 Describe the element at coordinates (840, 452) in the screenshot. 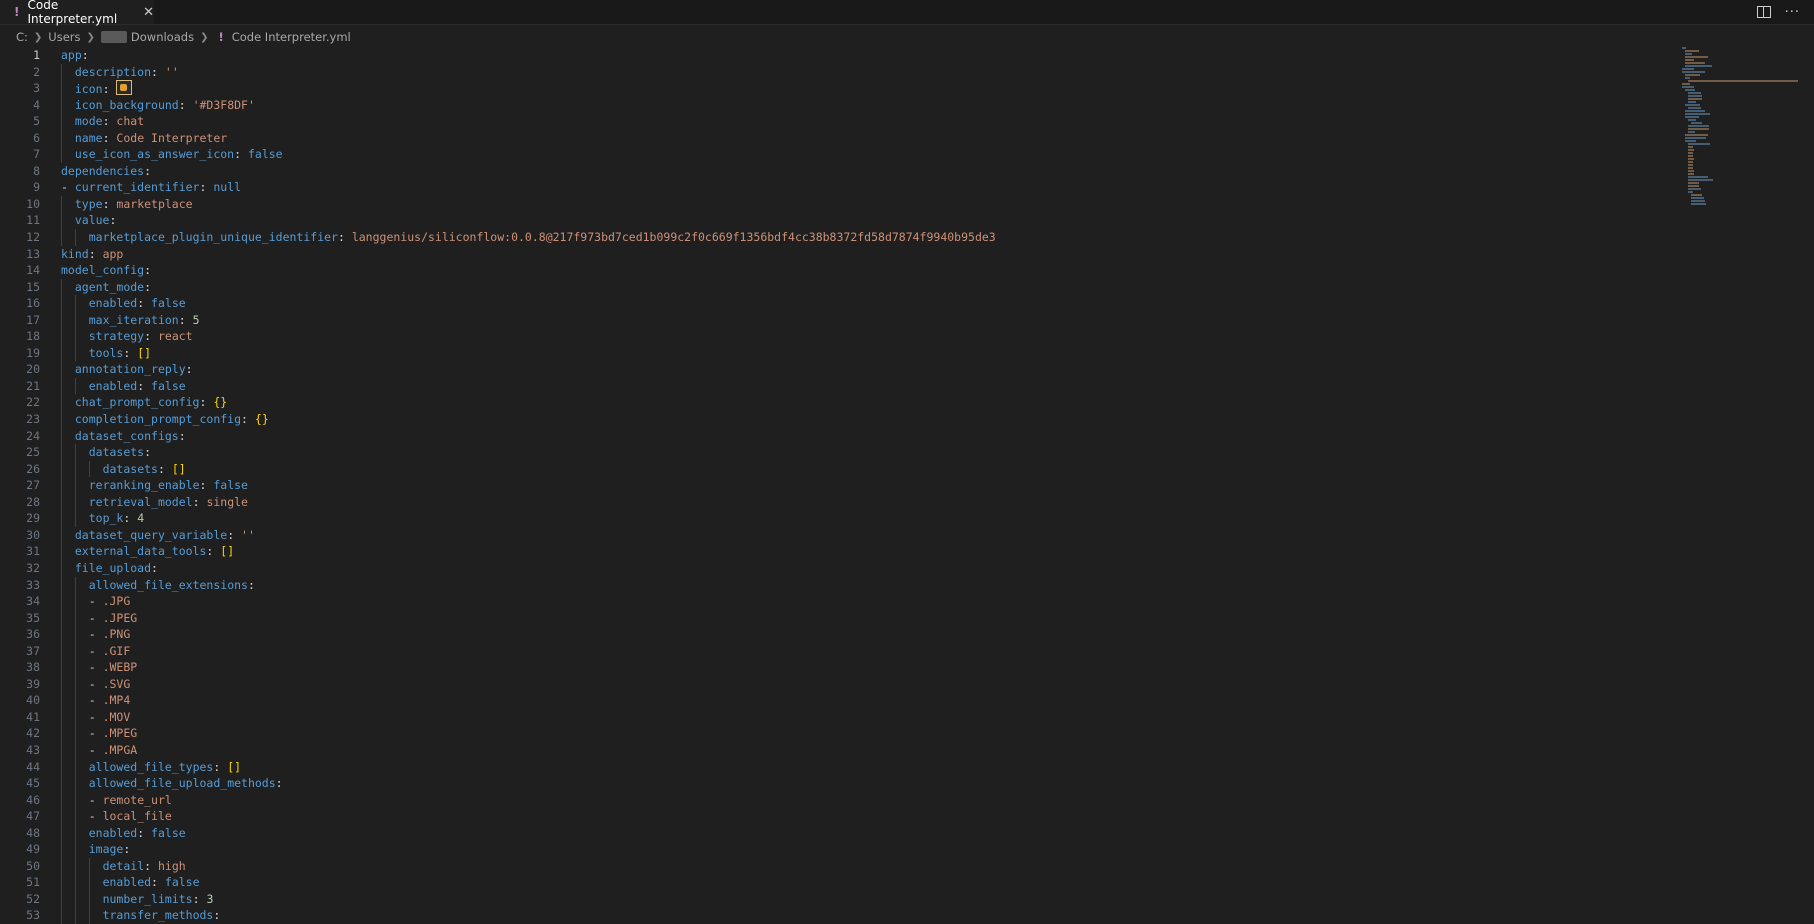

I see `code-line: 25 datasets:` at that location.